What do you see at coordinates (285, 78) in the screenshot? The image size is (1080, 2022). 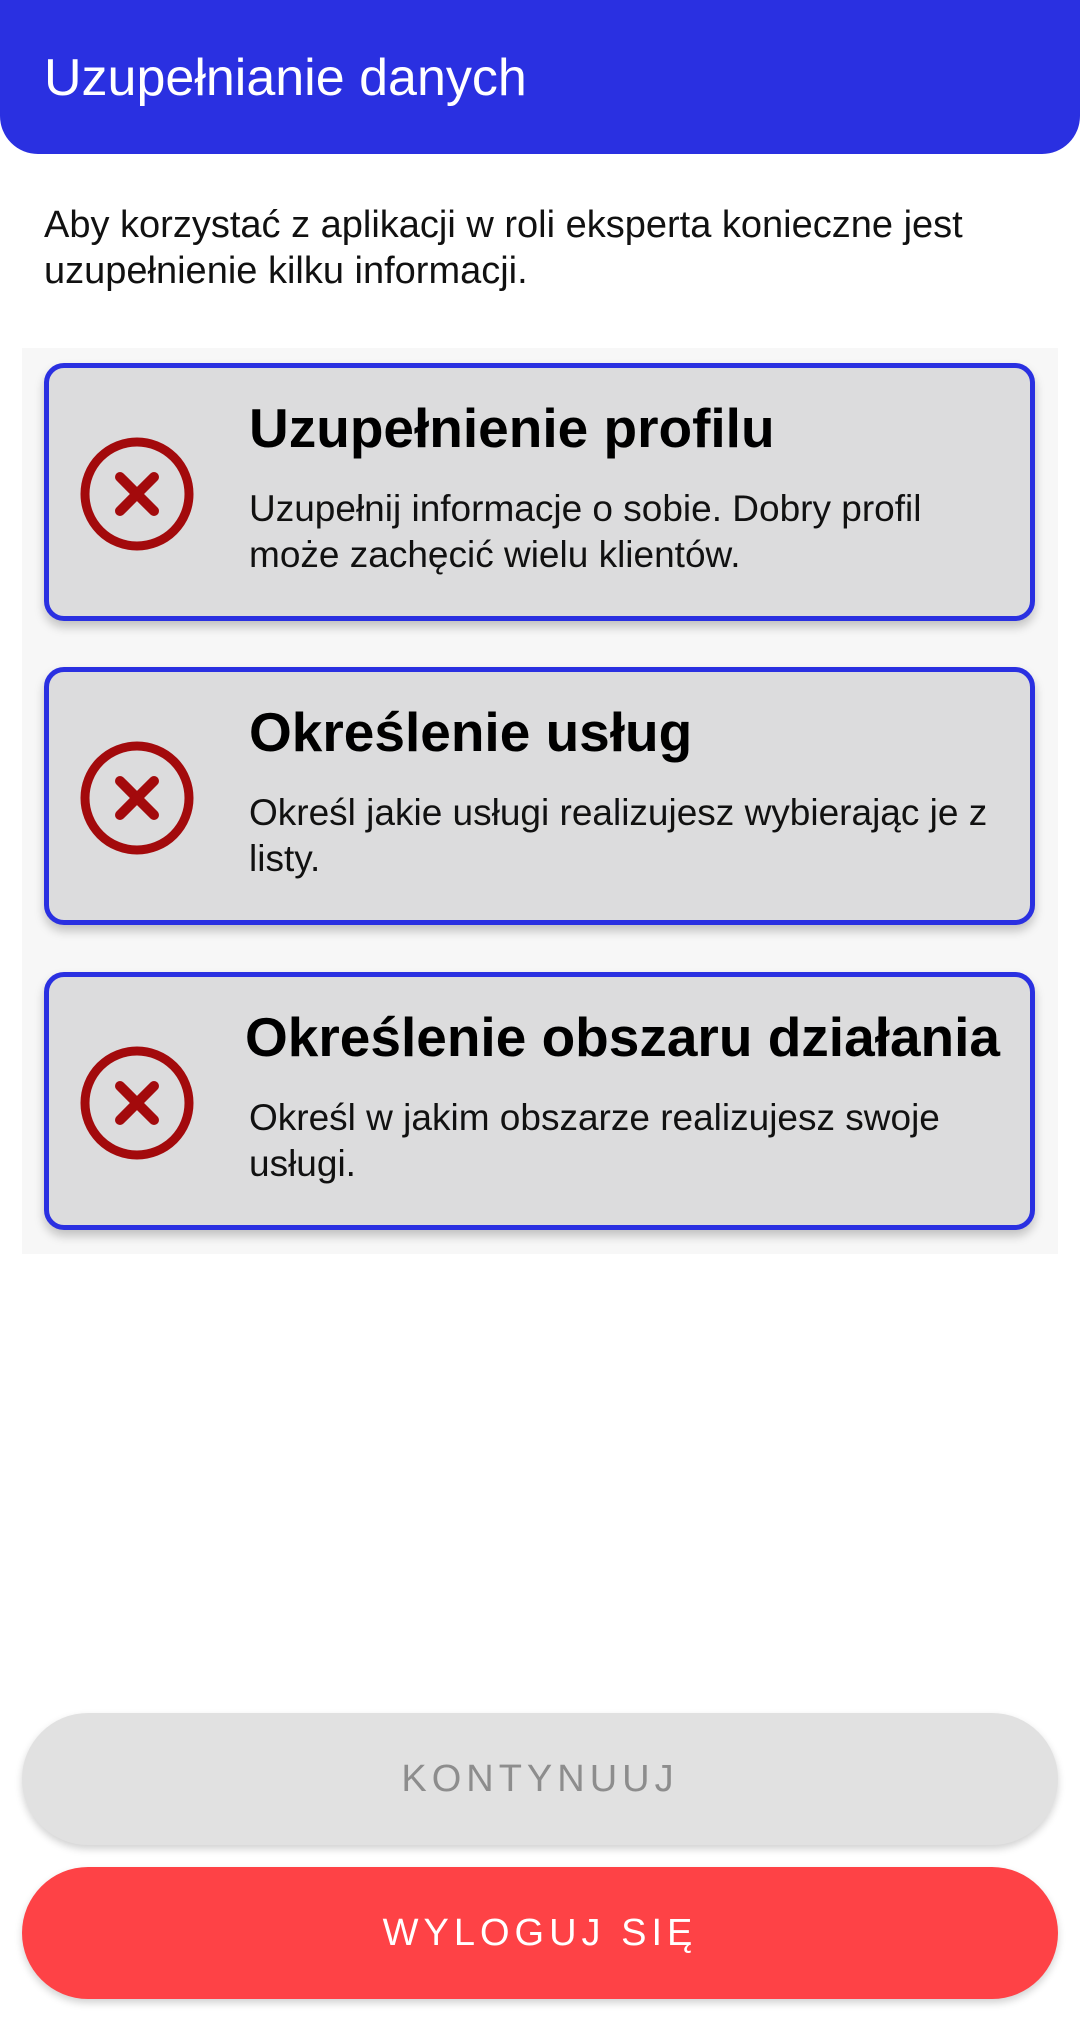 I see `page-title: Uzupełnianie danych` at bounding box center [285, 78].